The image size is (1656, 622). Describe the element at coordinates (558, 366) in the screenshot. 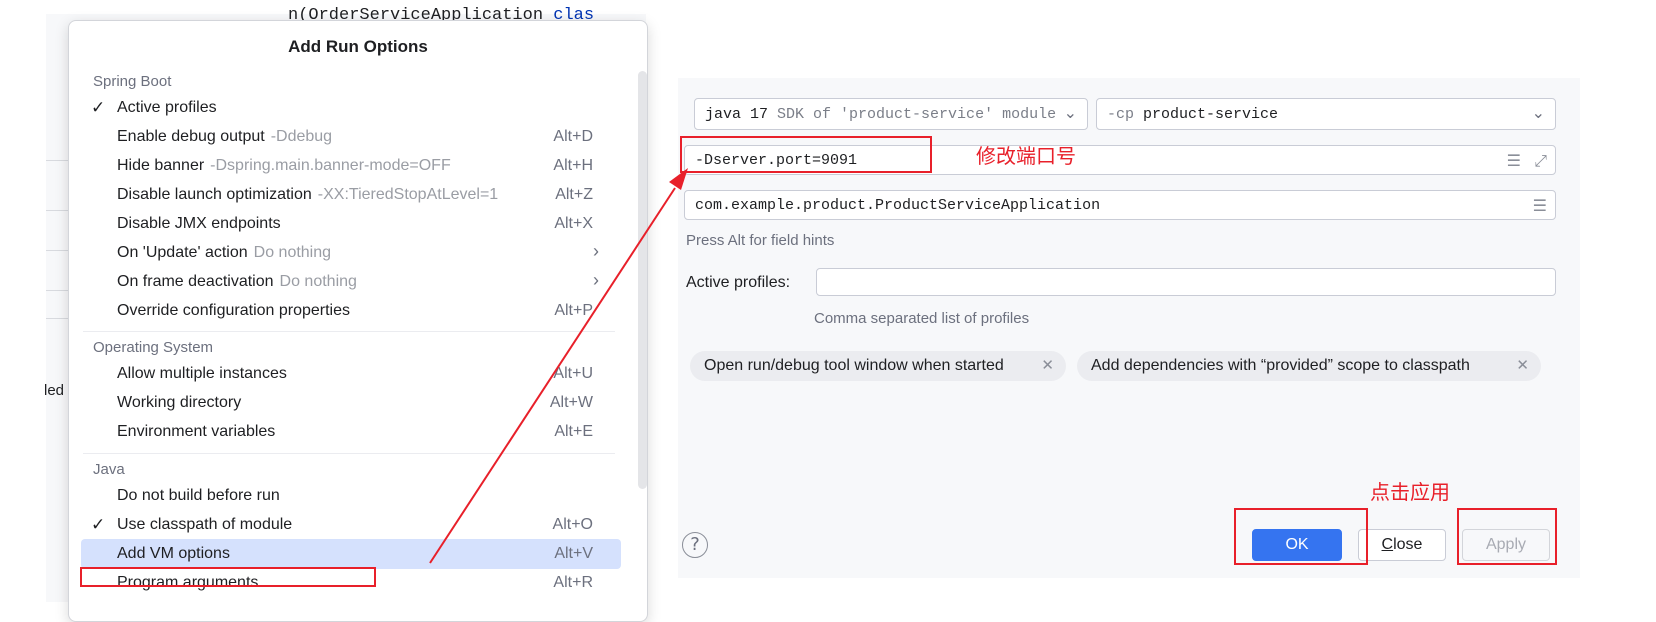

I see `annotation-arrow` at that location.